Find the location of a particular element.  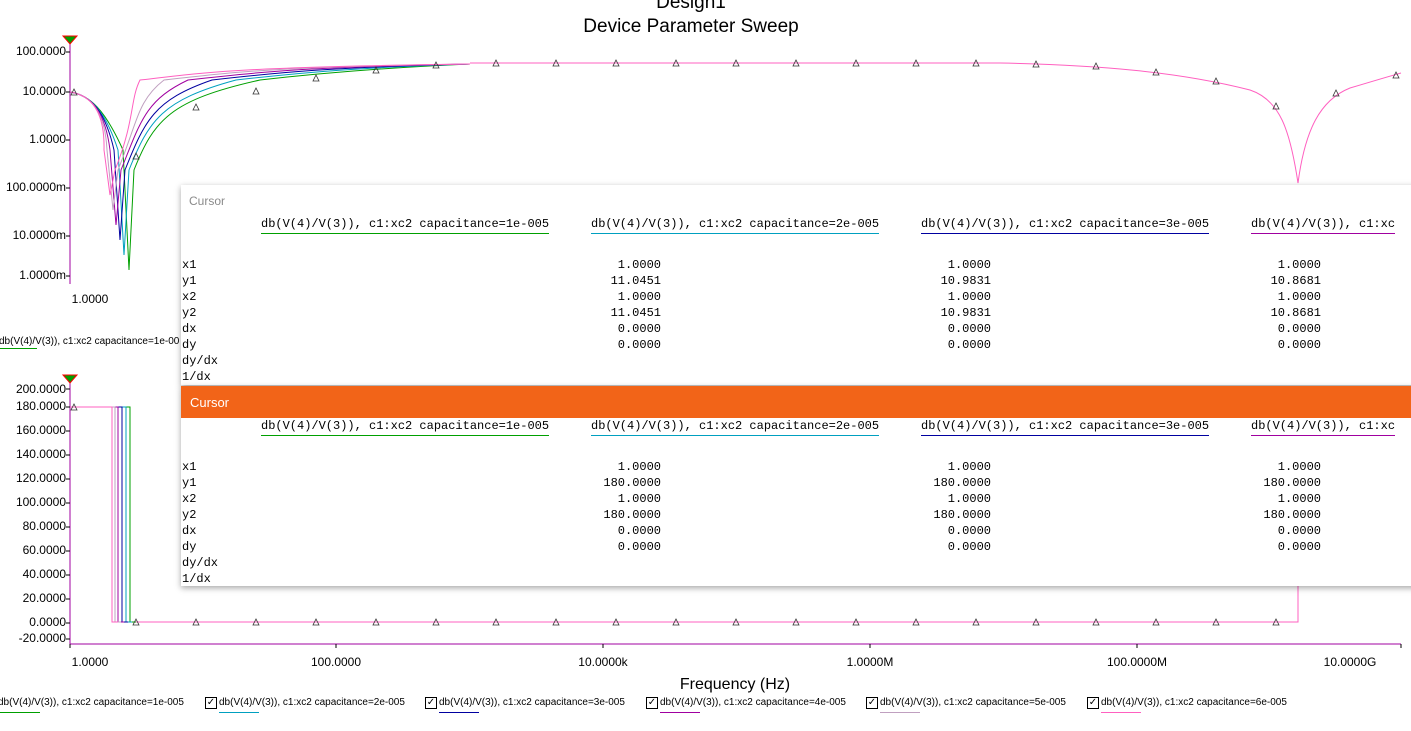

bottom-xtick: 1.0000M is located at coordinates (870, 662).